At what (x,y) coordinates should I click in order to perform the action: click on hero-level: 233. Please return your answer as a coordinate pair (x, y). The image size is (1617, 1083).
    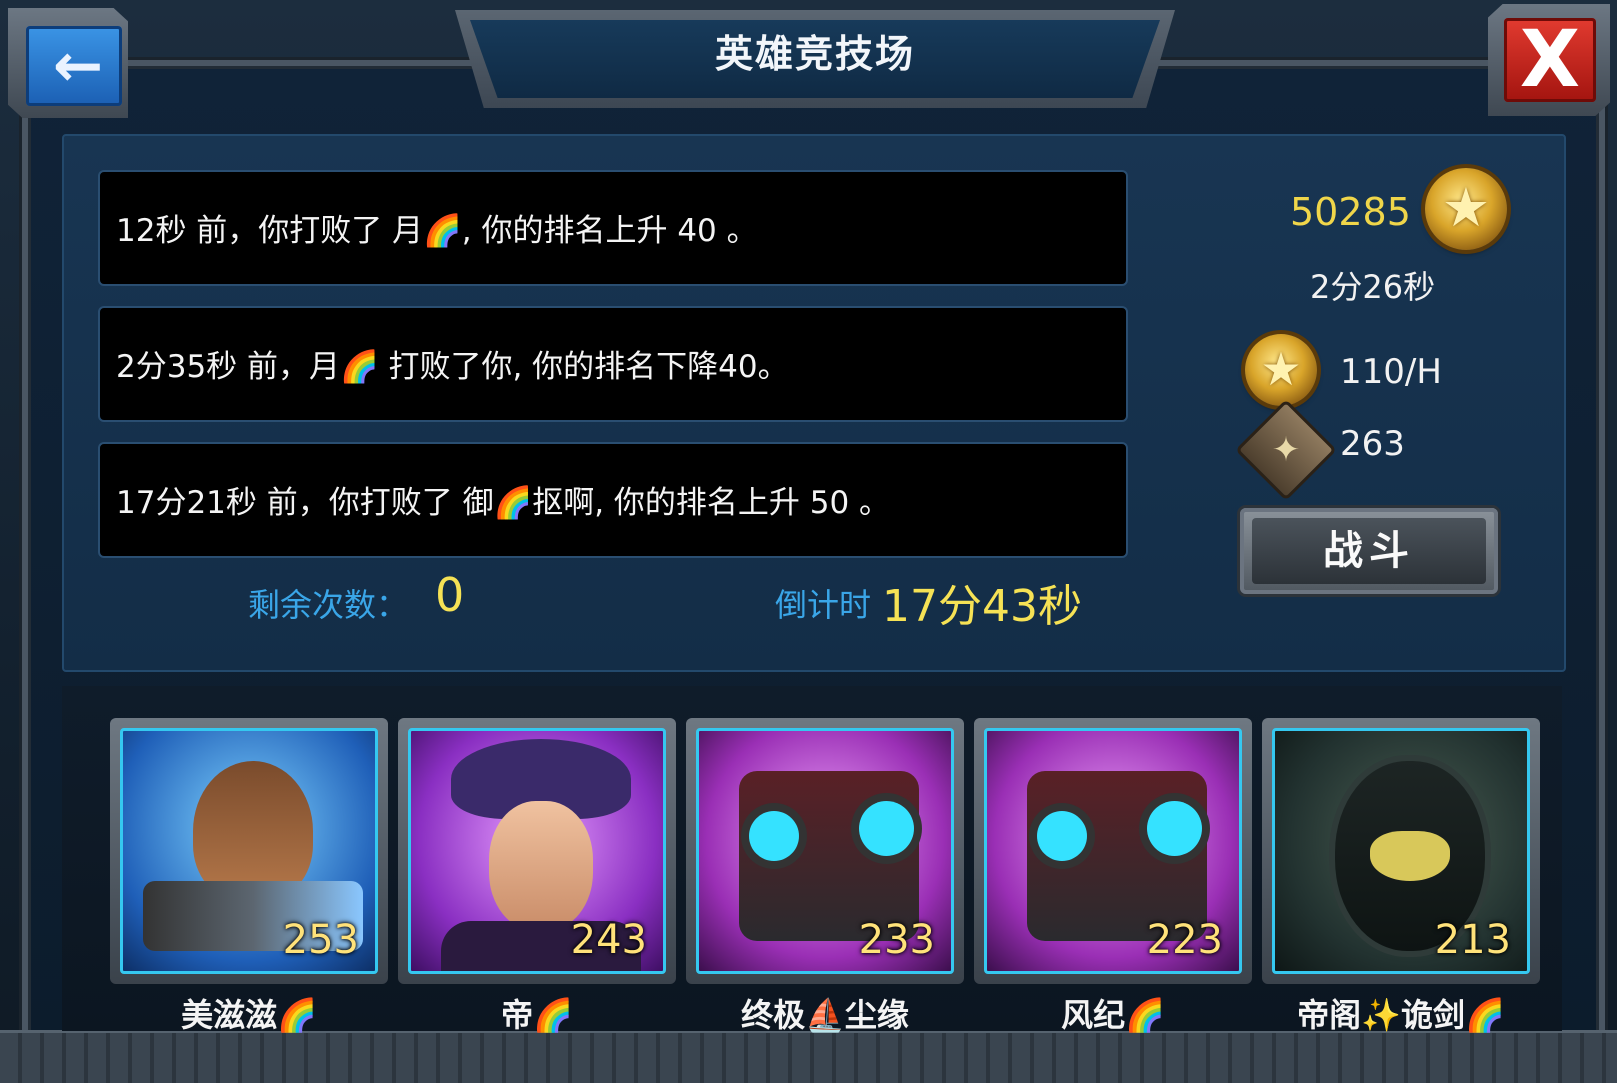
    Looking at the image, I should click on (896, 940).